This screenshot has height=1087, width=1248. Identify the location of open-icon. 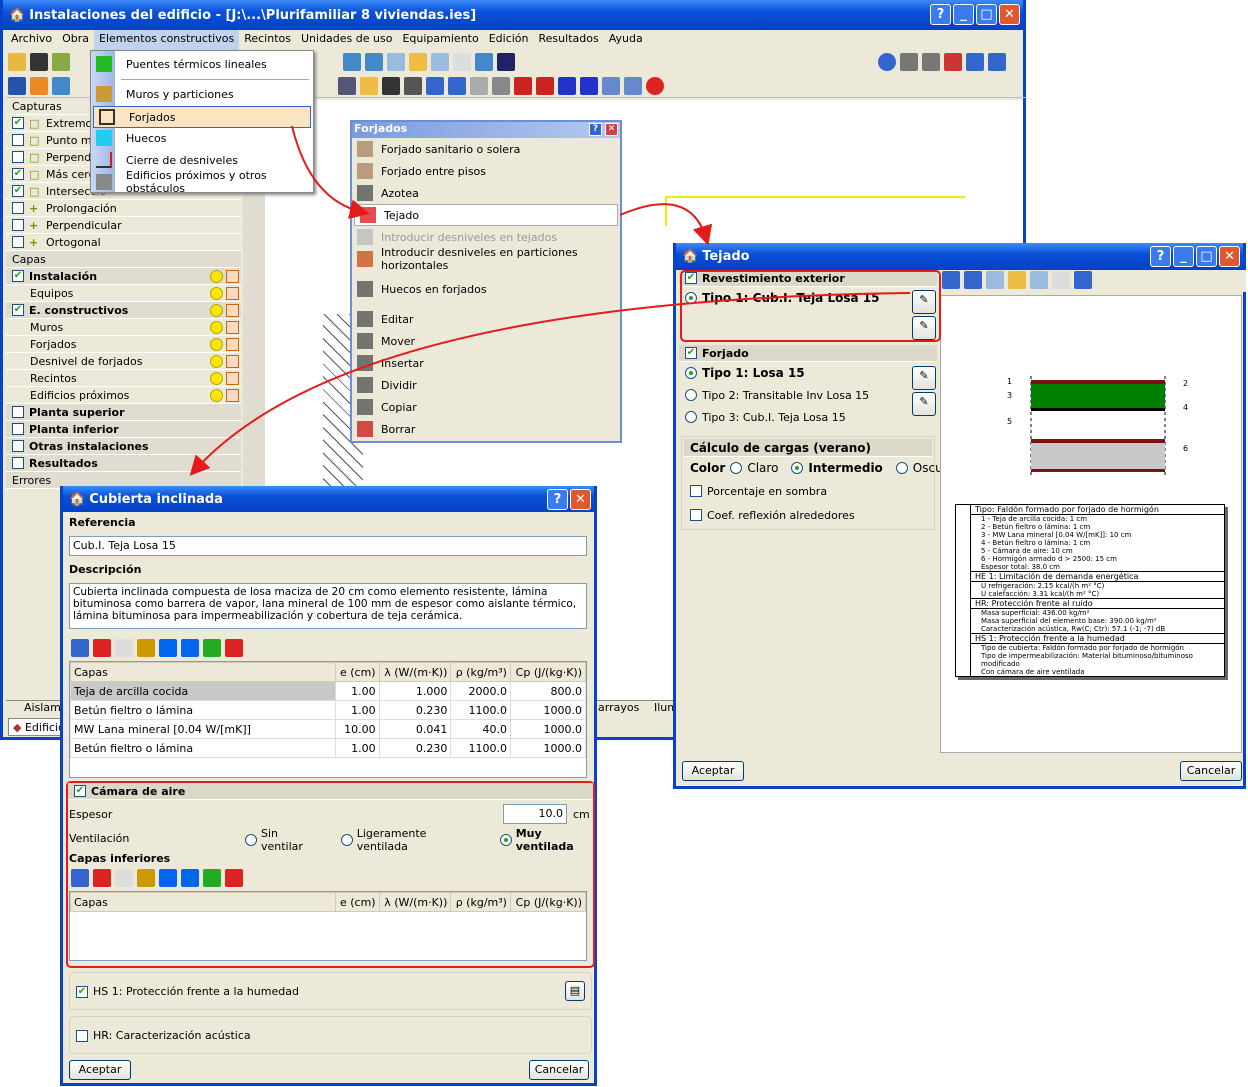
(17, 62).